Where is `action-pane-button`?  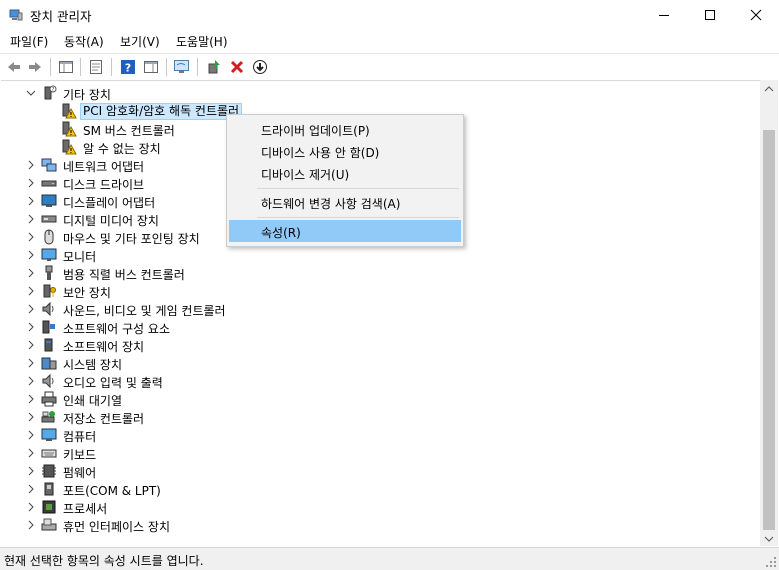
action-pane-button is located at coordinates (151, 67).